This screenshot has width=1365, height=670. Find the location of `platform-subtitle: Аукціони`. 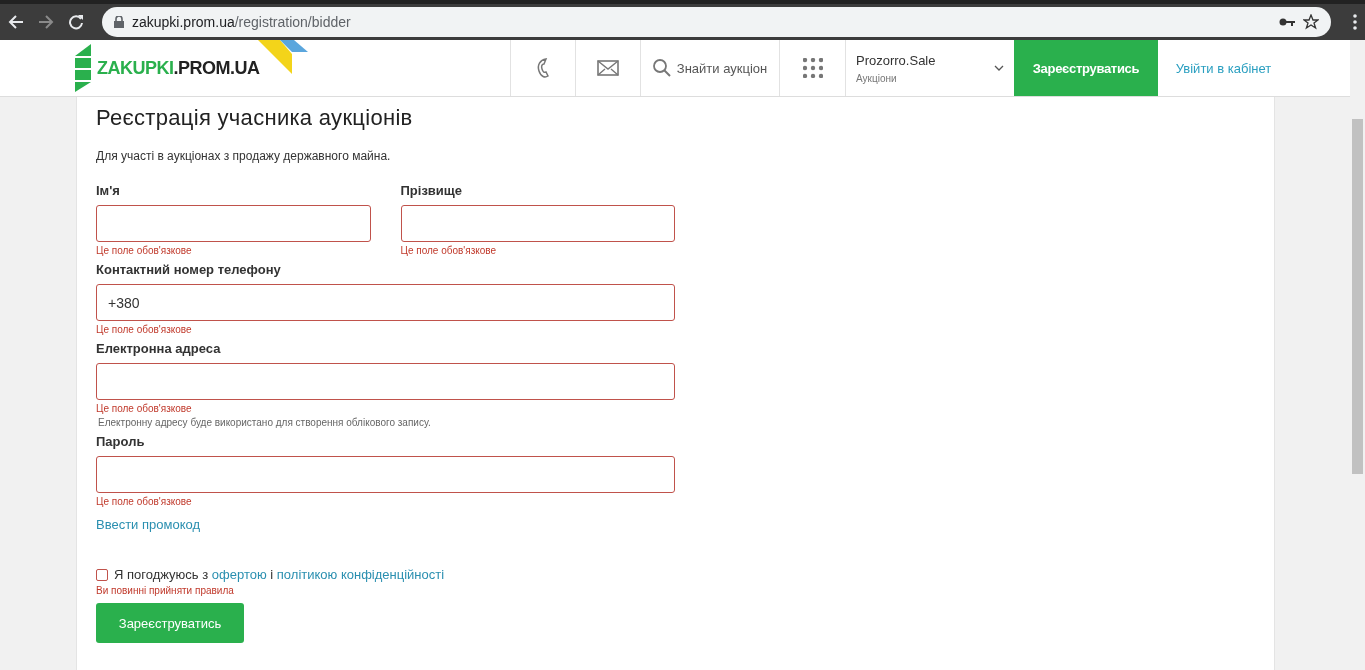

platform-subtitle: Аукціони is located at coordinates (877, 78).